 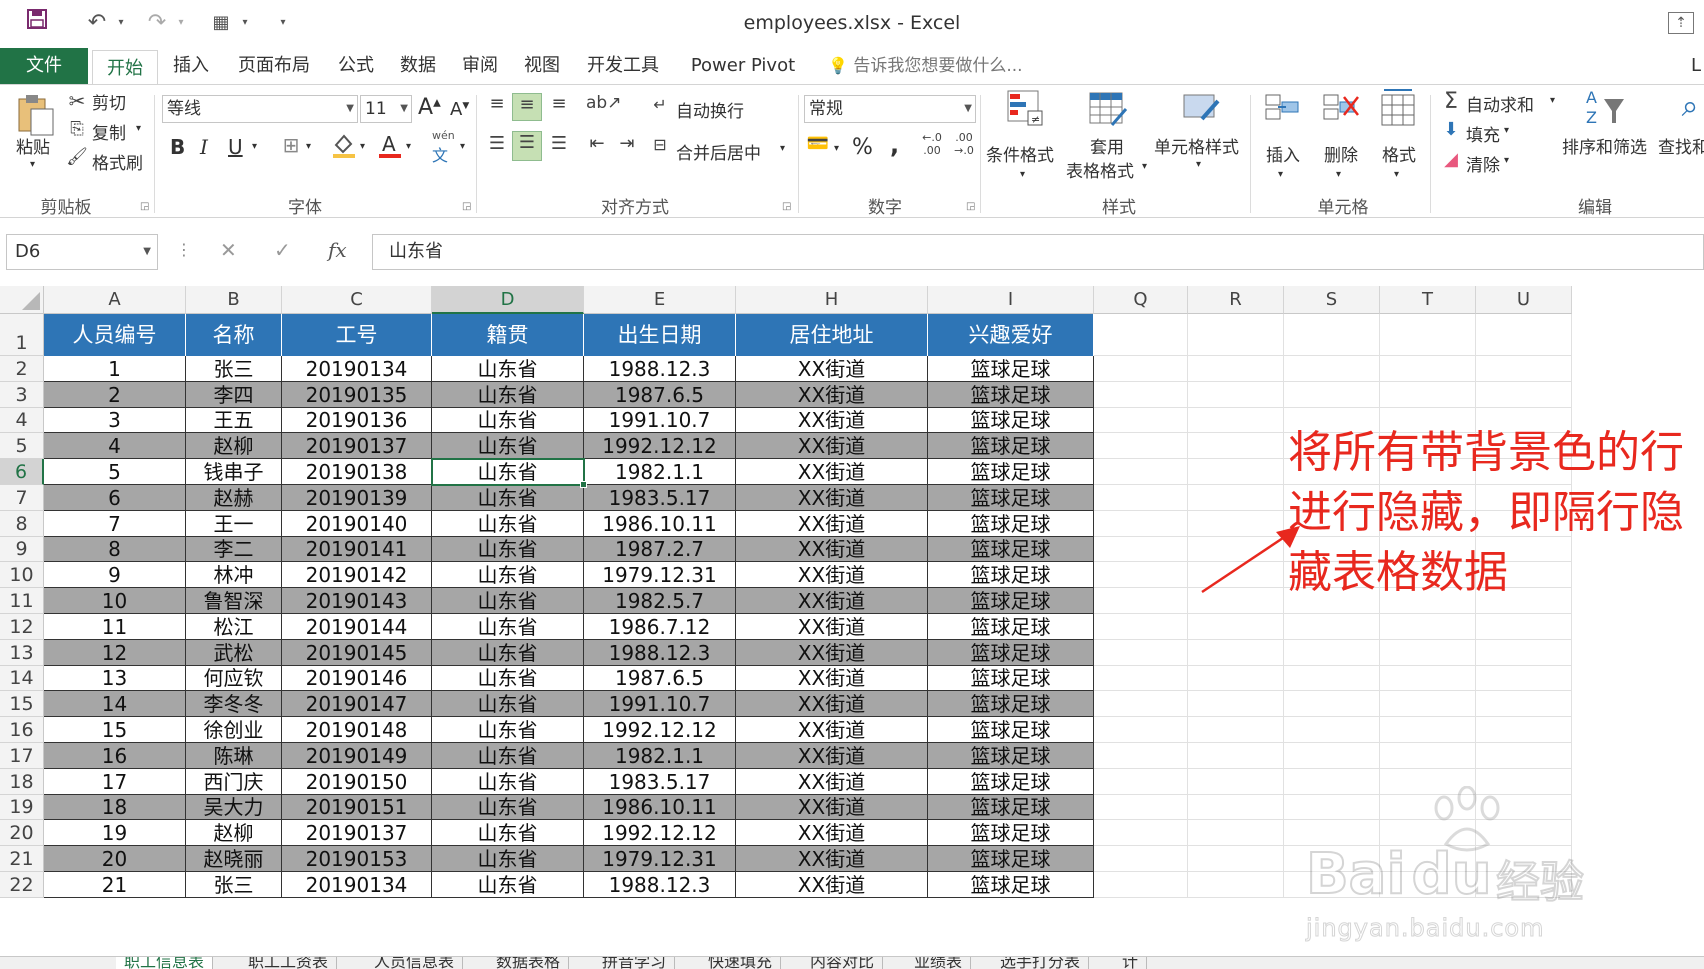 I want to click on align-left-icon: ☰, so click(x=497, y=143).